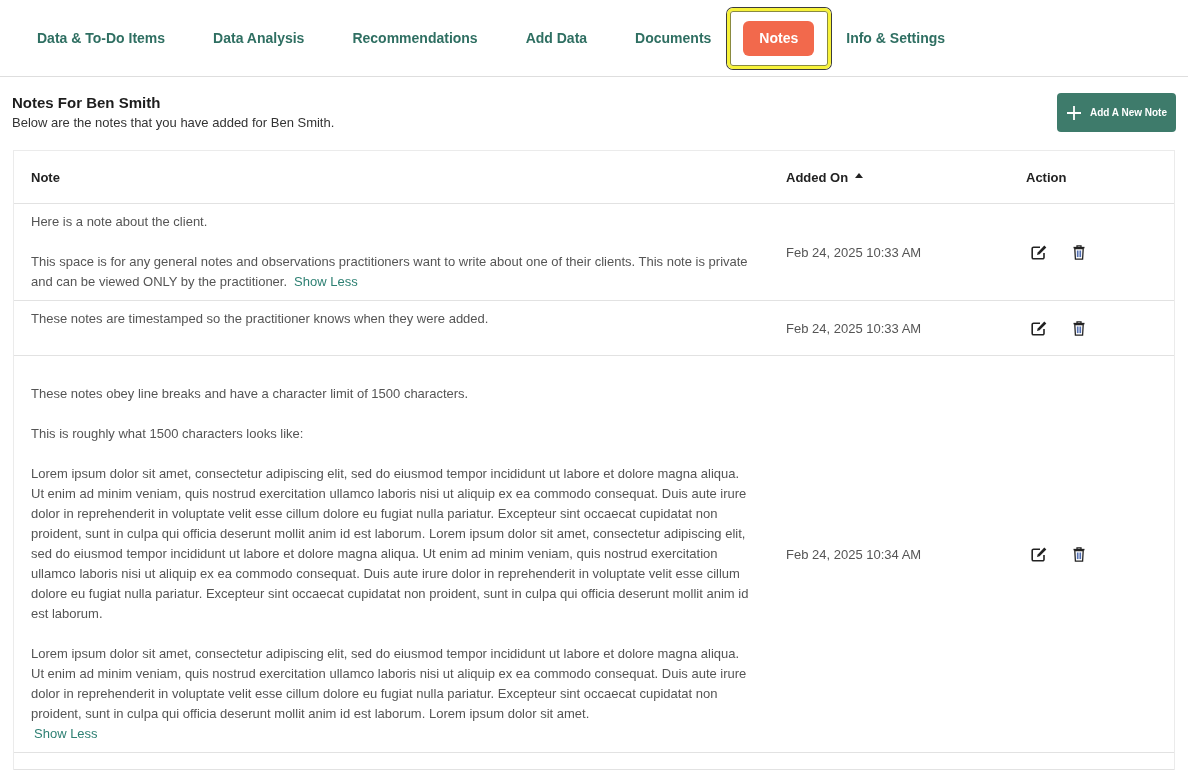 The width and height of the screenshot is (1188, 783). I want to click on date-cell: Feb 24, 2025 10:34 AM, so click(854, 554).